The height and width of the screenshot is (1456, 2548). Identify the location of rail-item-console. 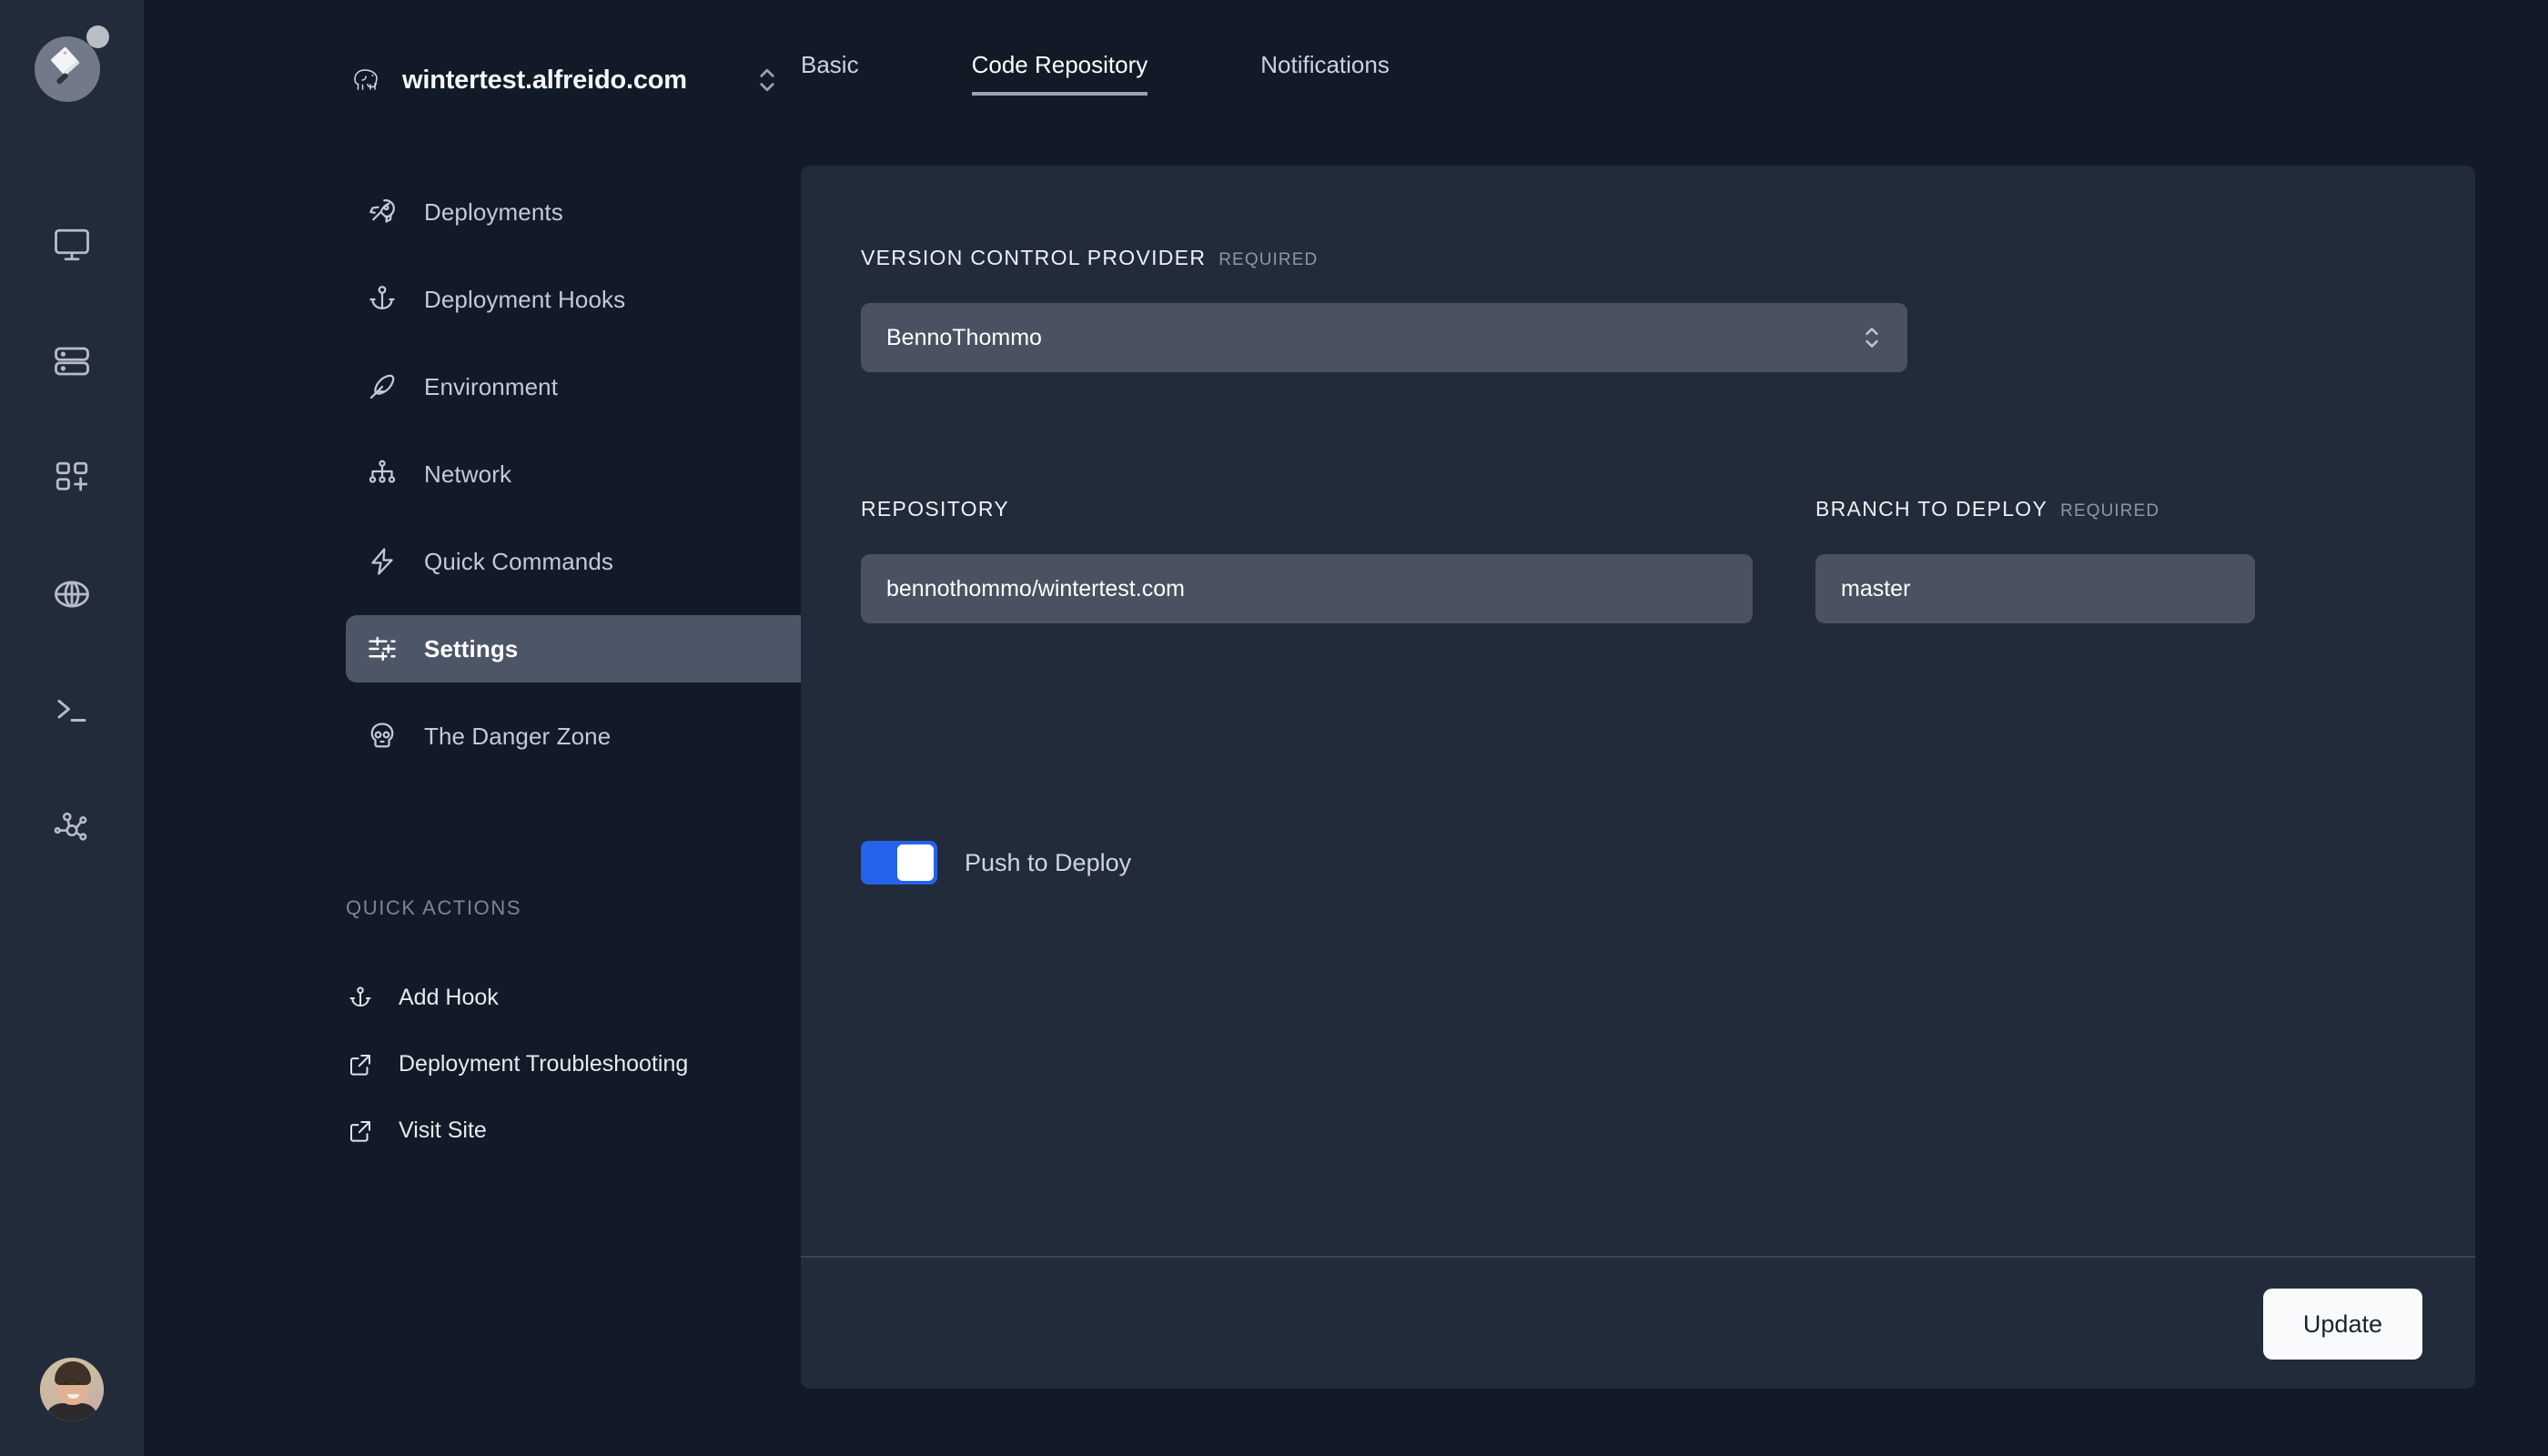
(72, 711).